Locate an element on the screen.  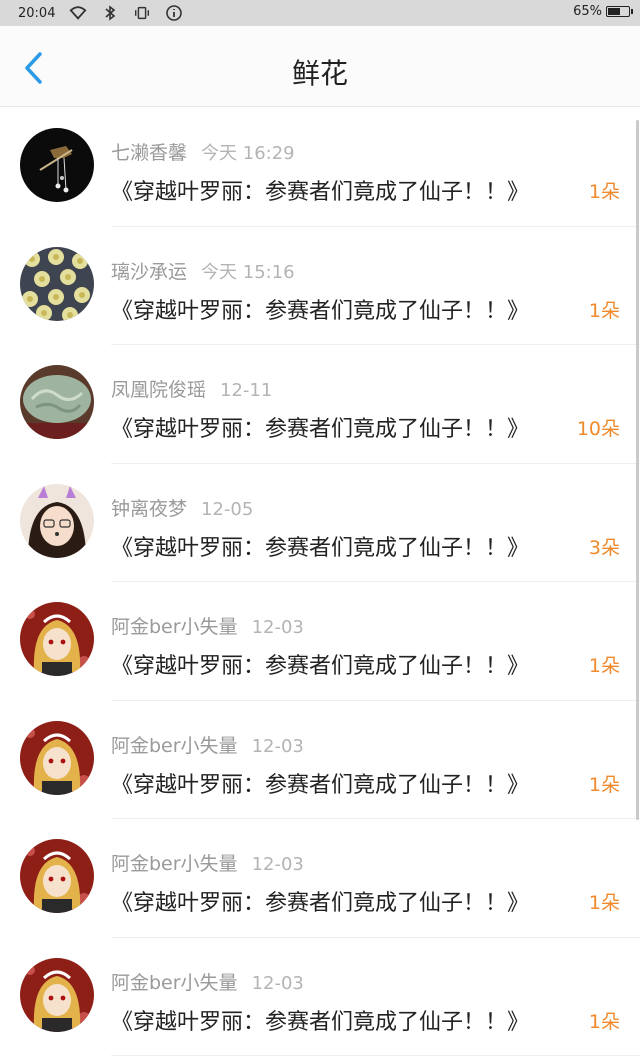
list-item: 璃沙承运今天 15:16 《穿越叶罗丽：参赛者们竟成了仙子！！》 1朵 is located at coordinates (320, 286).